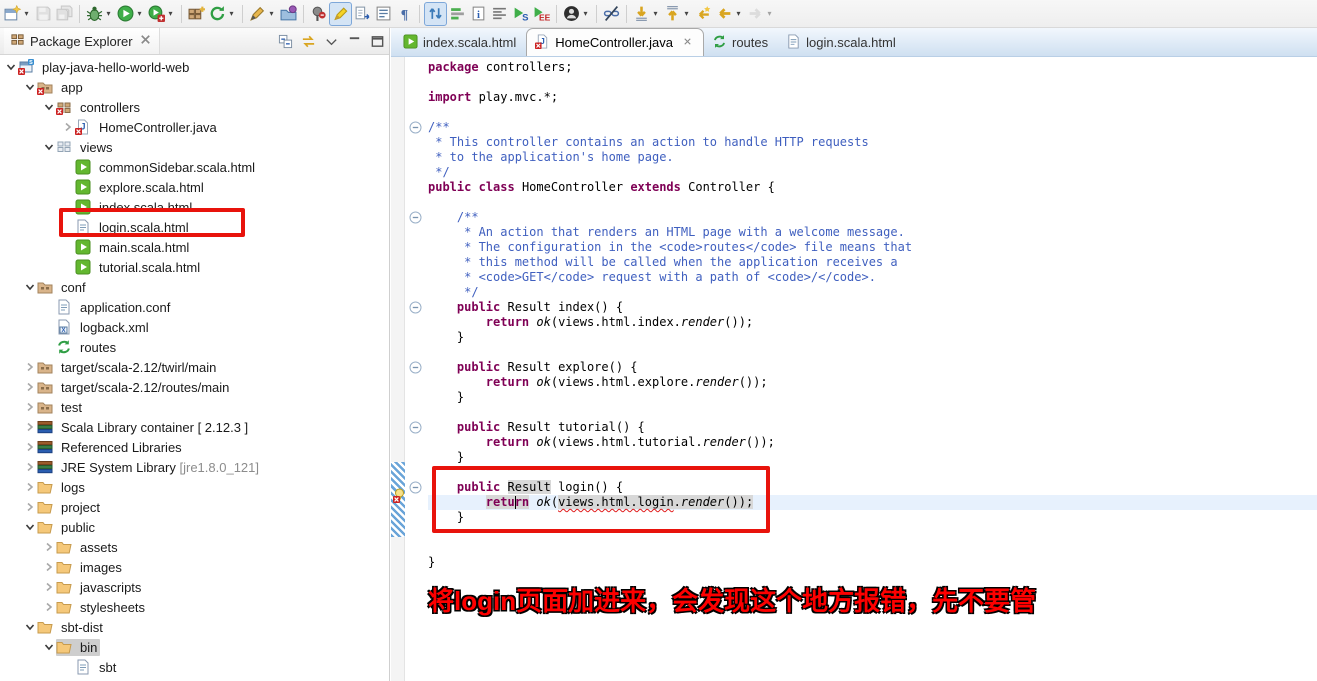 Image resolution: width=1317 pixels, height=681 pixels. What do you see at coordinates (285, 41) in the screenshot?
I see `collapse-all-icon` at bounding box center [285, 41].